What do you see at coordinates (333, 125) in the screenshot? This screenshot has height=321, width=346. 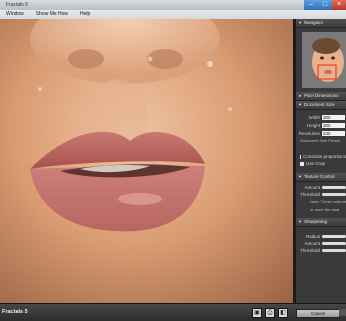 I see `height-input: 300` at bounding box center [333, 125].